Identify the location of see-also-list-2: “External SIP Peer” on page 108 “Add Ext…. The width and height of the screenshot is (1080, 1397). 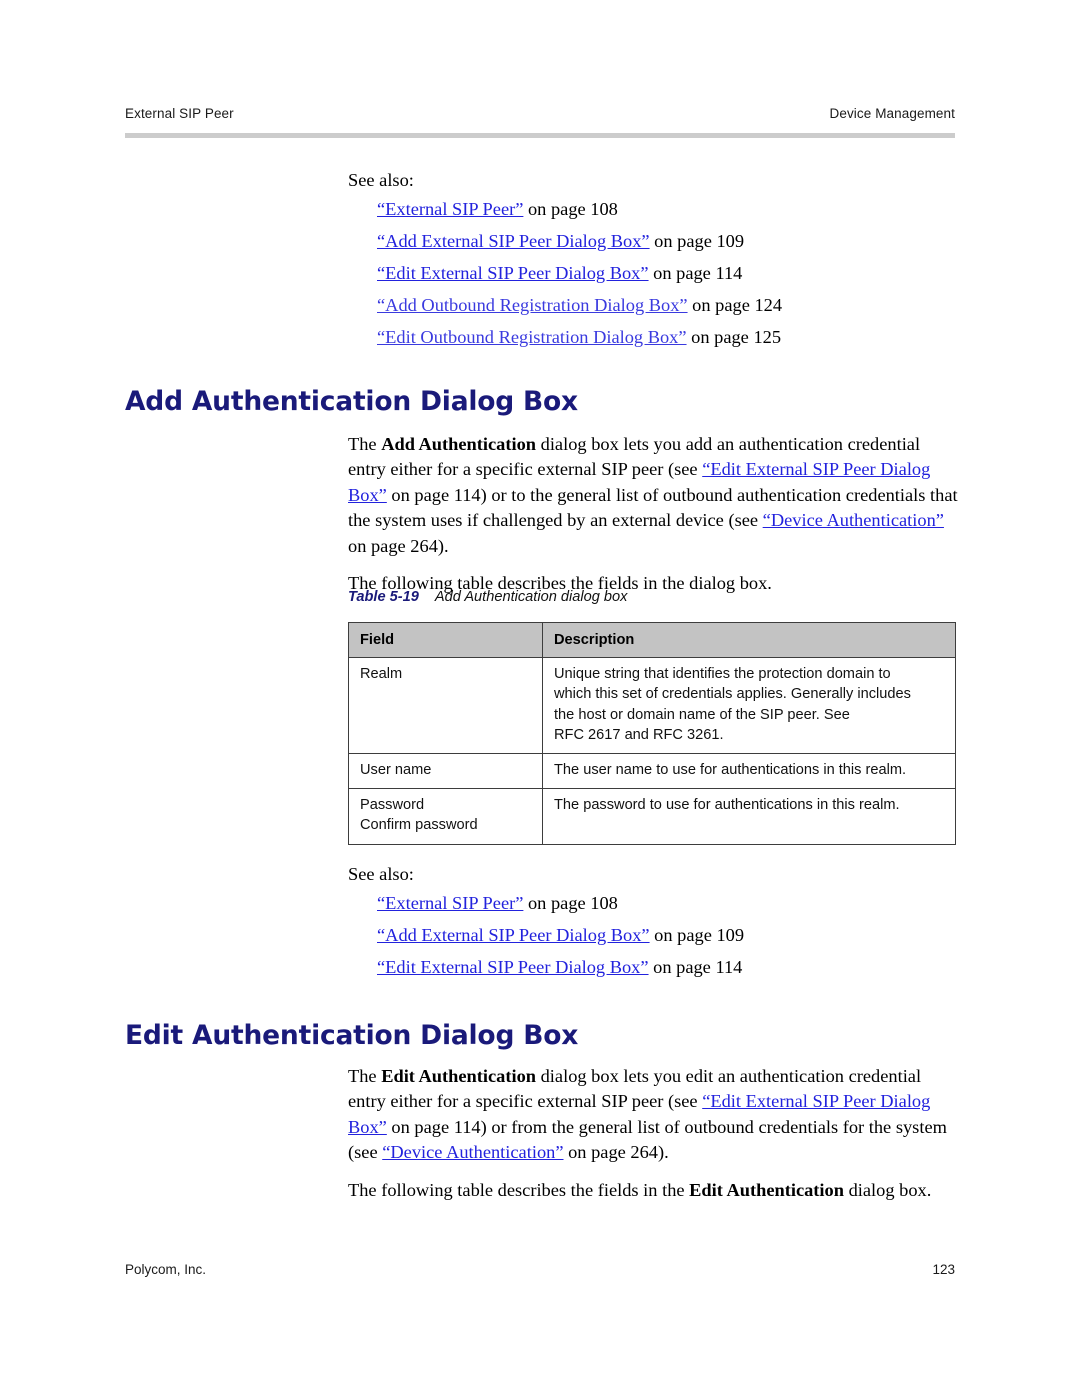
(654, 935).